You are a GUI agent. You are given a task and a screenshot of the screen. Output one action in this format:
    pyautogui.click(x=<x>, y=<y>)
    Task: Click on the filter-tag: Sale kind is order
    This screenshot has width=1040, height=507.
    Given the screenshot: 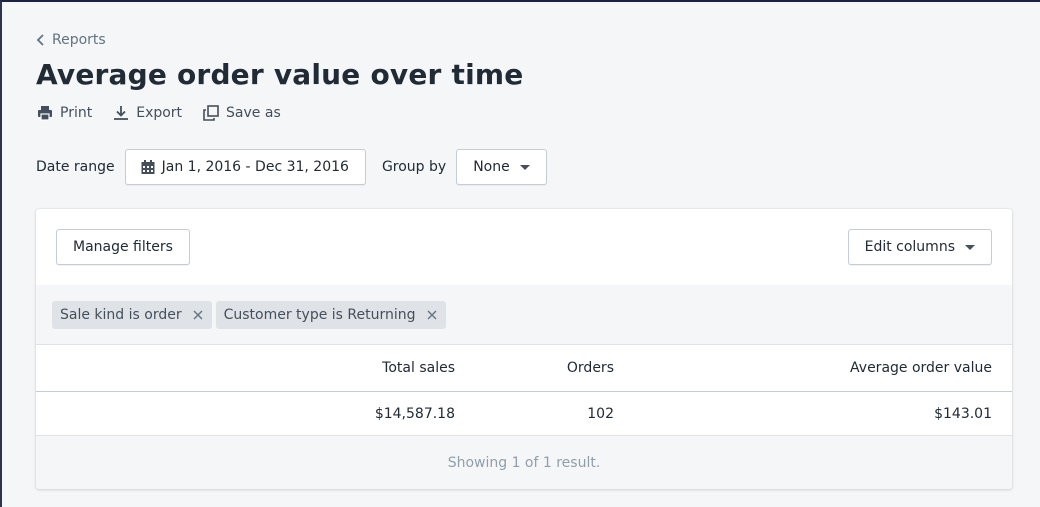 What is the action you would take?
    pyautogui.click(x=132, y=314)
    